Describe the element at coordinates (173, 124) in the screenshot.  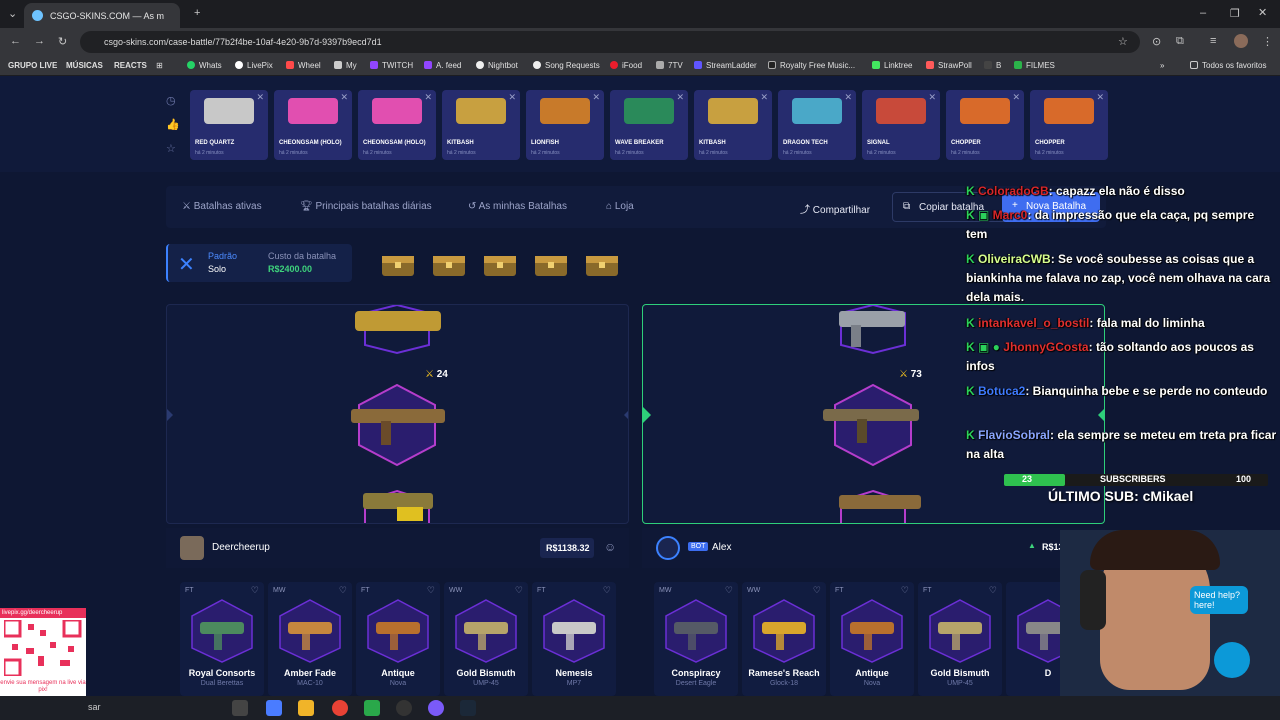
I see `thumbs-up-icon: 👍` at that location.